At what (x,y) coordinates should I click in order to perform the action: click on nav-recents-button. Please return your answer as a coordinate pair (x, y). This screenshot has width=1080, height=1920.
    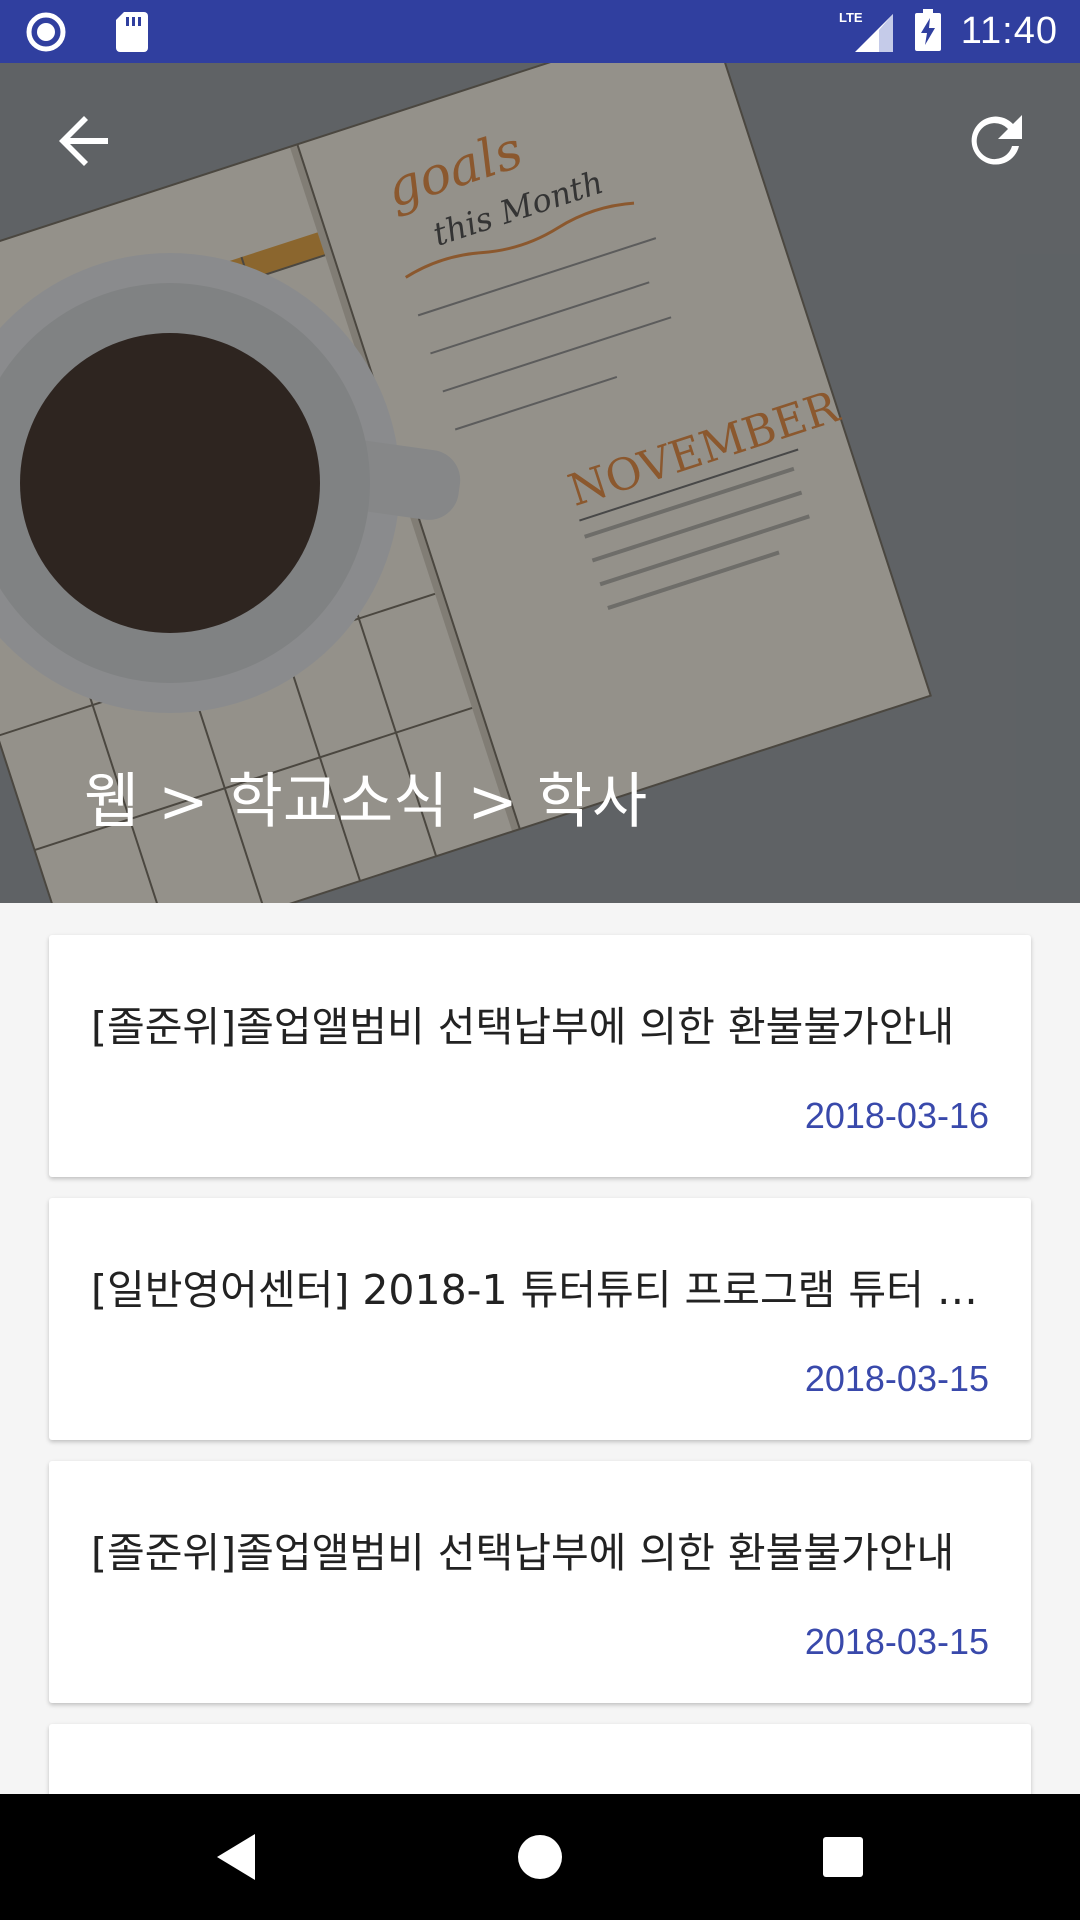
    Looking at the image, I should click on (843, 1857).